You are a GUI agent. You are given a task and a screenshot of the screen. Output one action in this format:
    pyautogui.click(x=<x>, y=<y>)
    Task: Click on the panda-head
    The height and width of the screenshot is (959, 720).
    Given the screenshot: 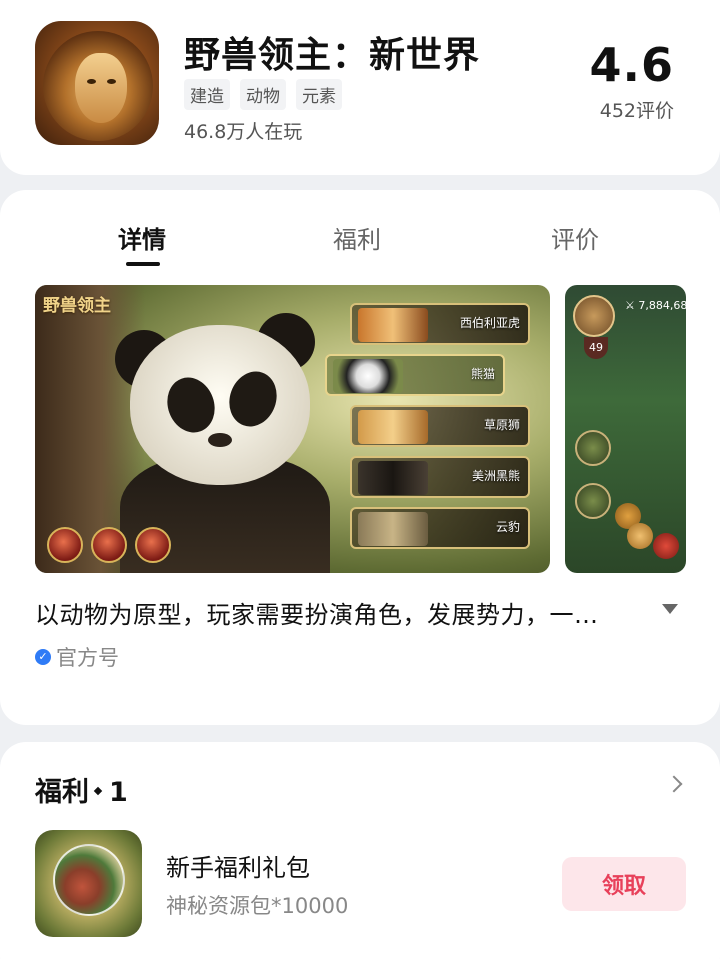 What is the action you would take?
    pyautogui.click(x=220, y=405)
    